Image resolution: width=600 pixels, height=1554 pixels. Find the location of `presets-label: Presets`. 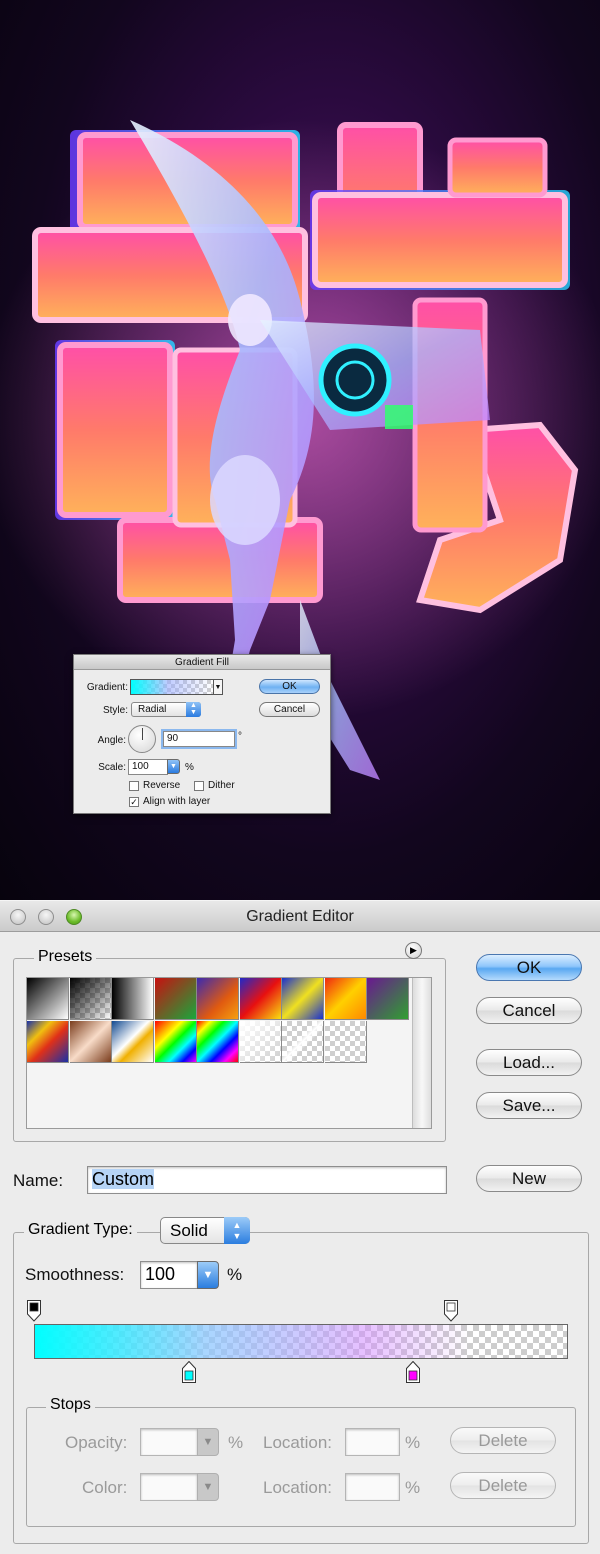

presets-label: Presets is located at coordinates (65, 957).